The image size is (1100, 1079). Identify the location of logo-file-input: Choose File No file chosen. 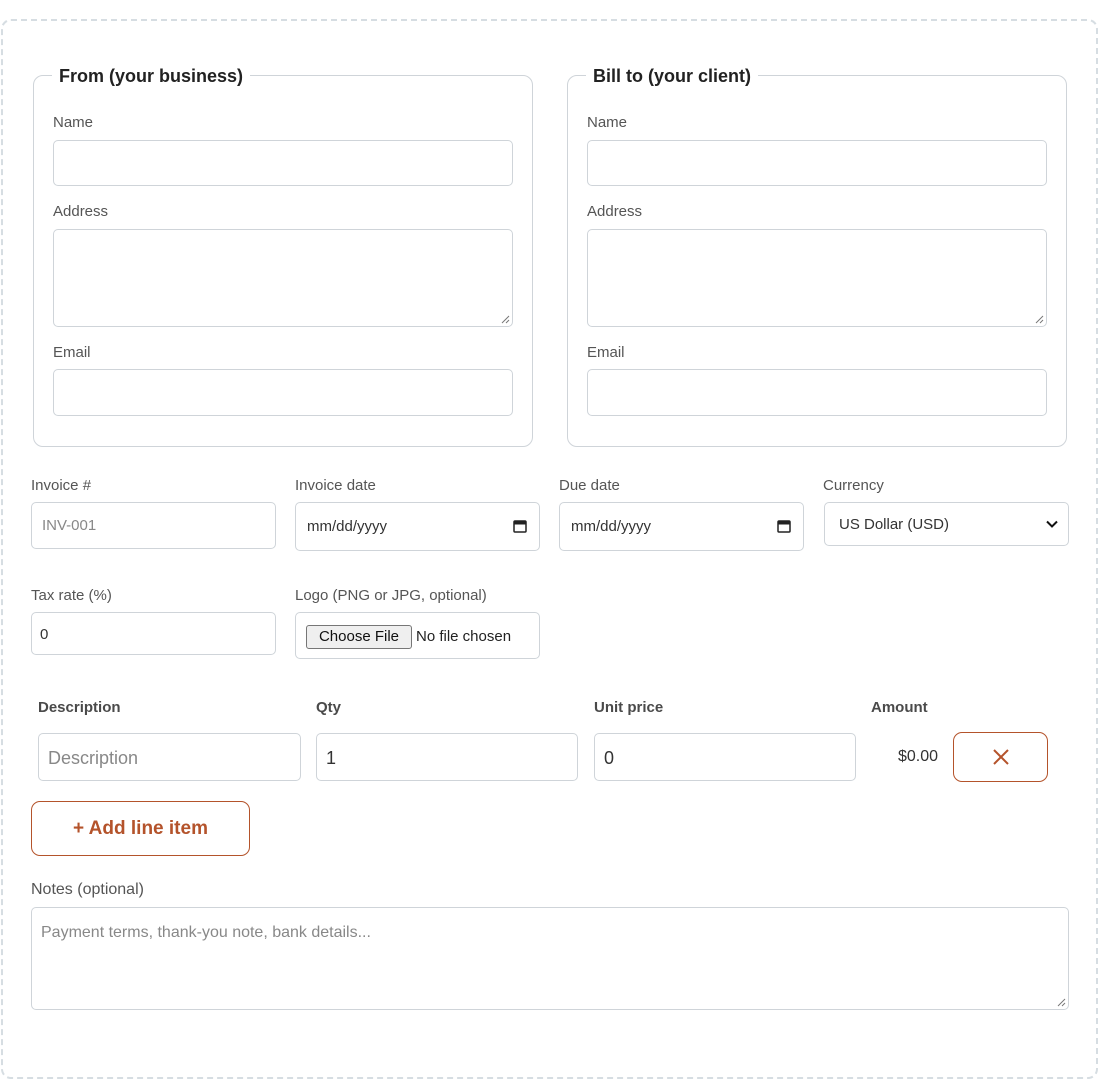
(417, 635).